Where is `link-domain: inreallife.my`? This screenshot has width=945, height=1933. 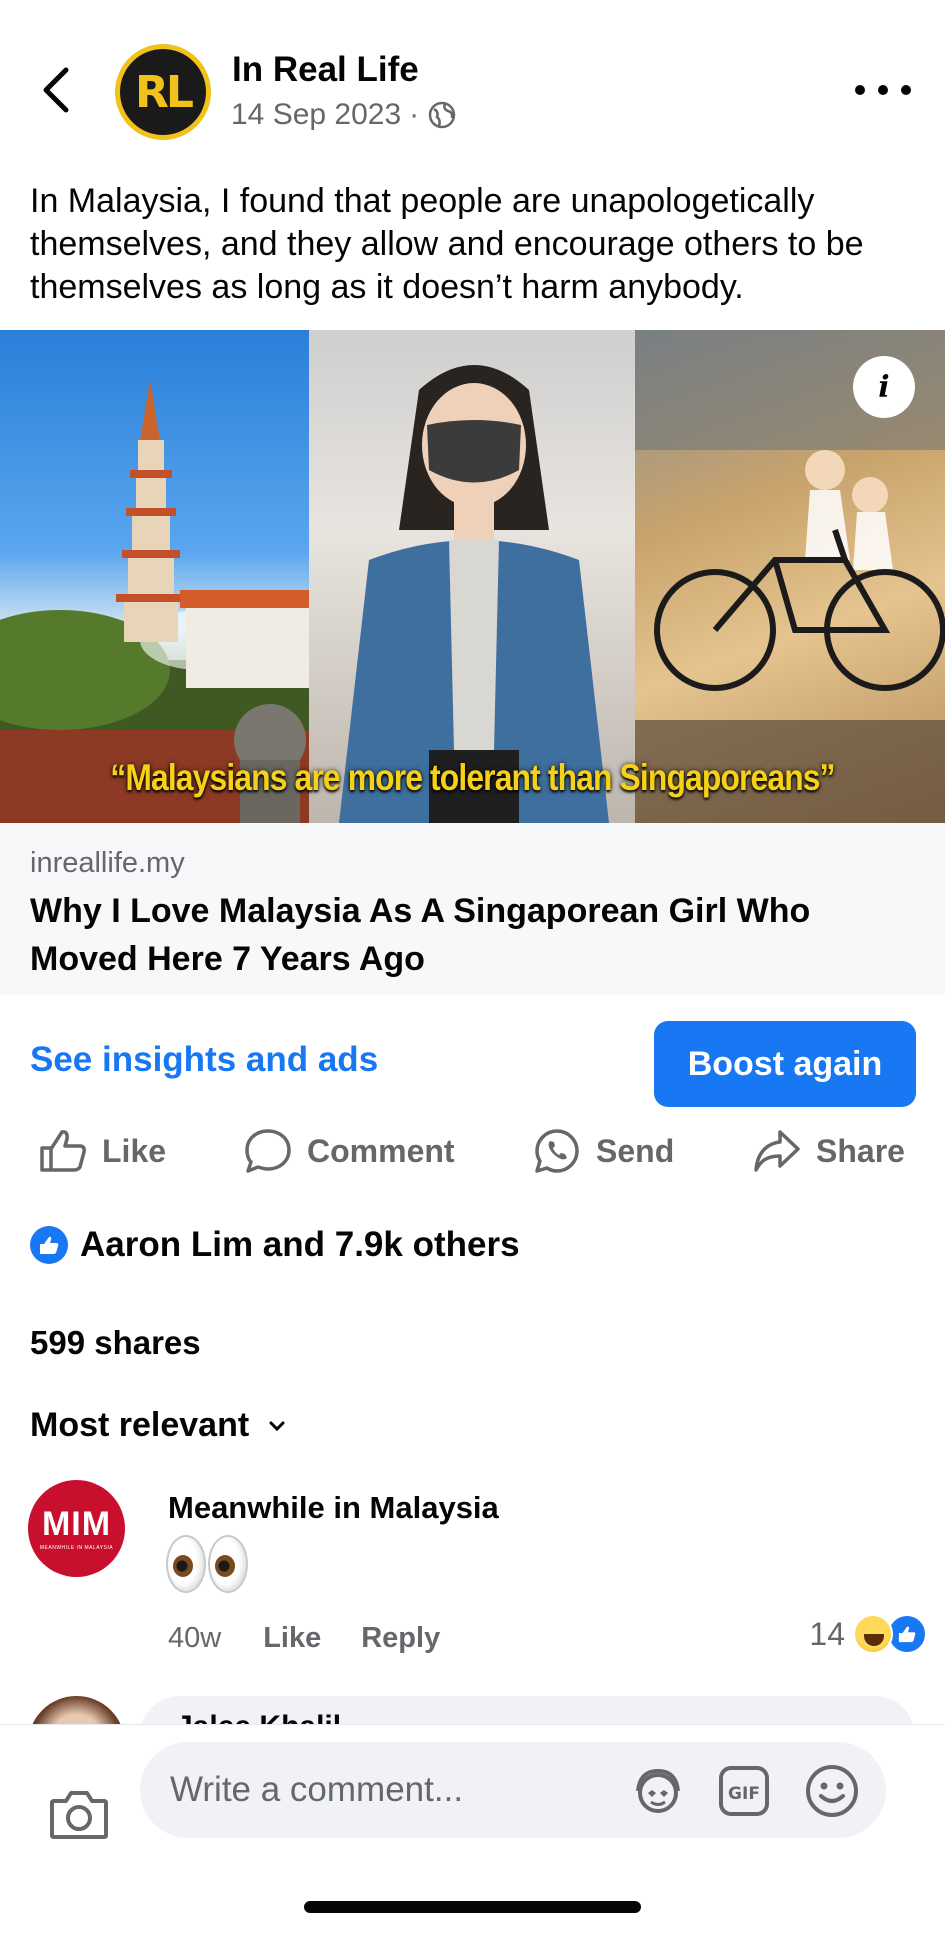 link-domain: inreallife.my is located at coordinates (107, 863).